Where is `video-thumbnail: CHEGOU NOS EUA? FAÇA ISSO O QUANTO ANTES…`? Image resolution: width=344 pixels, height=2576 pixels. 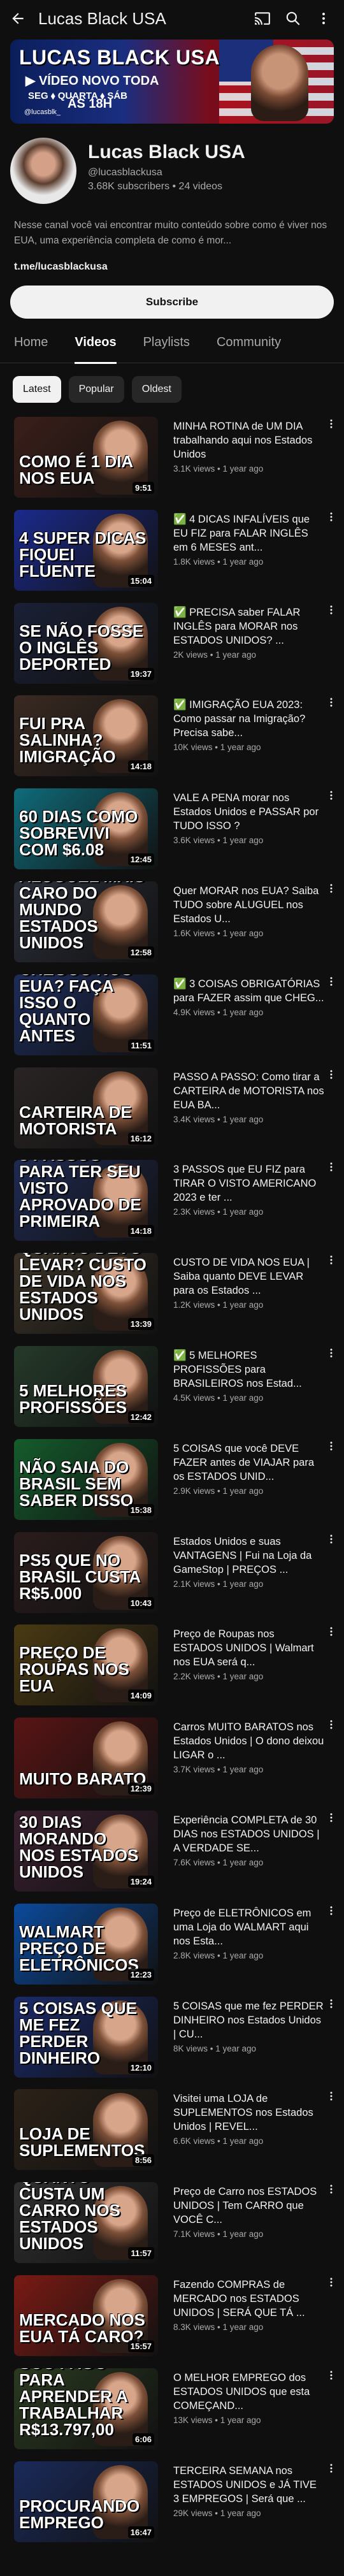 video-thumbnail: CHEGOU NOS EUA? FAÇA ISSO O QUANTO ANTES… is located at coordinates (86, 1014).